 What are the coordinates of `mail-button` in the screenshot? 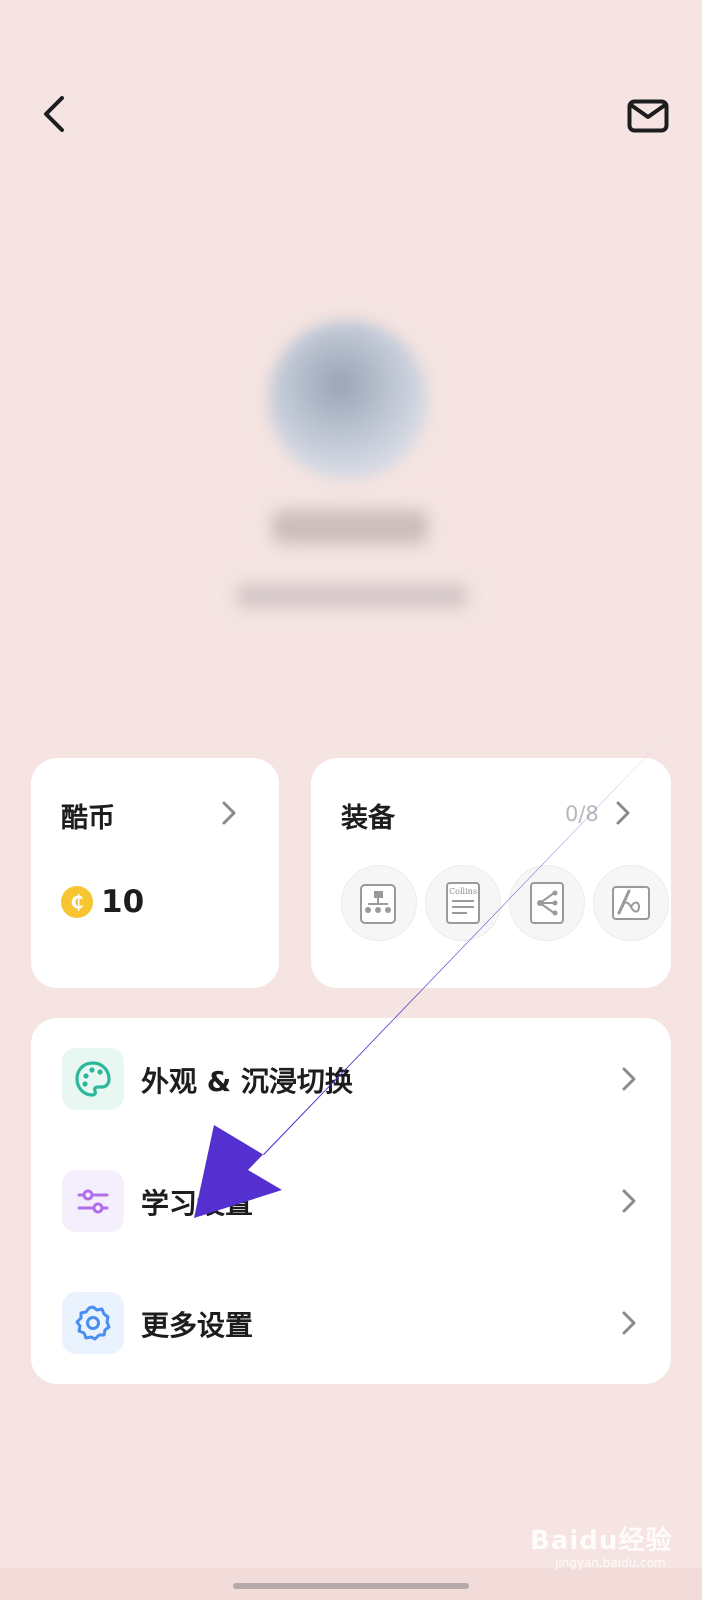 It's located at (648, 116).